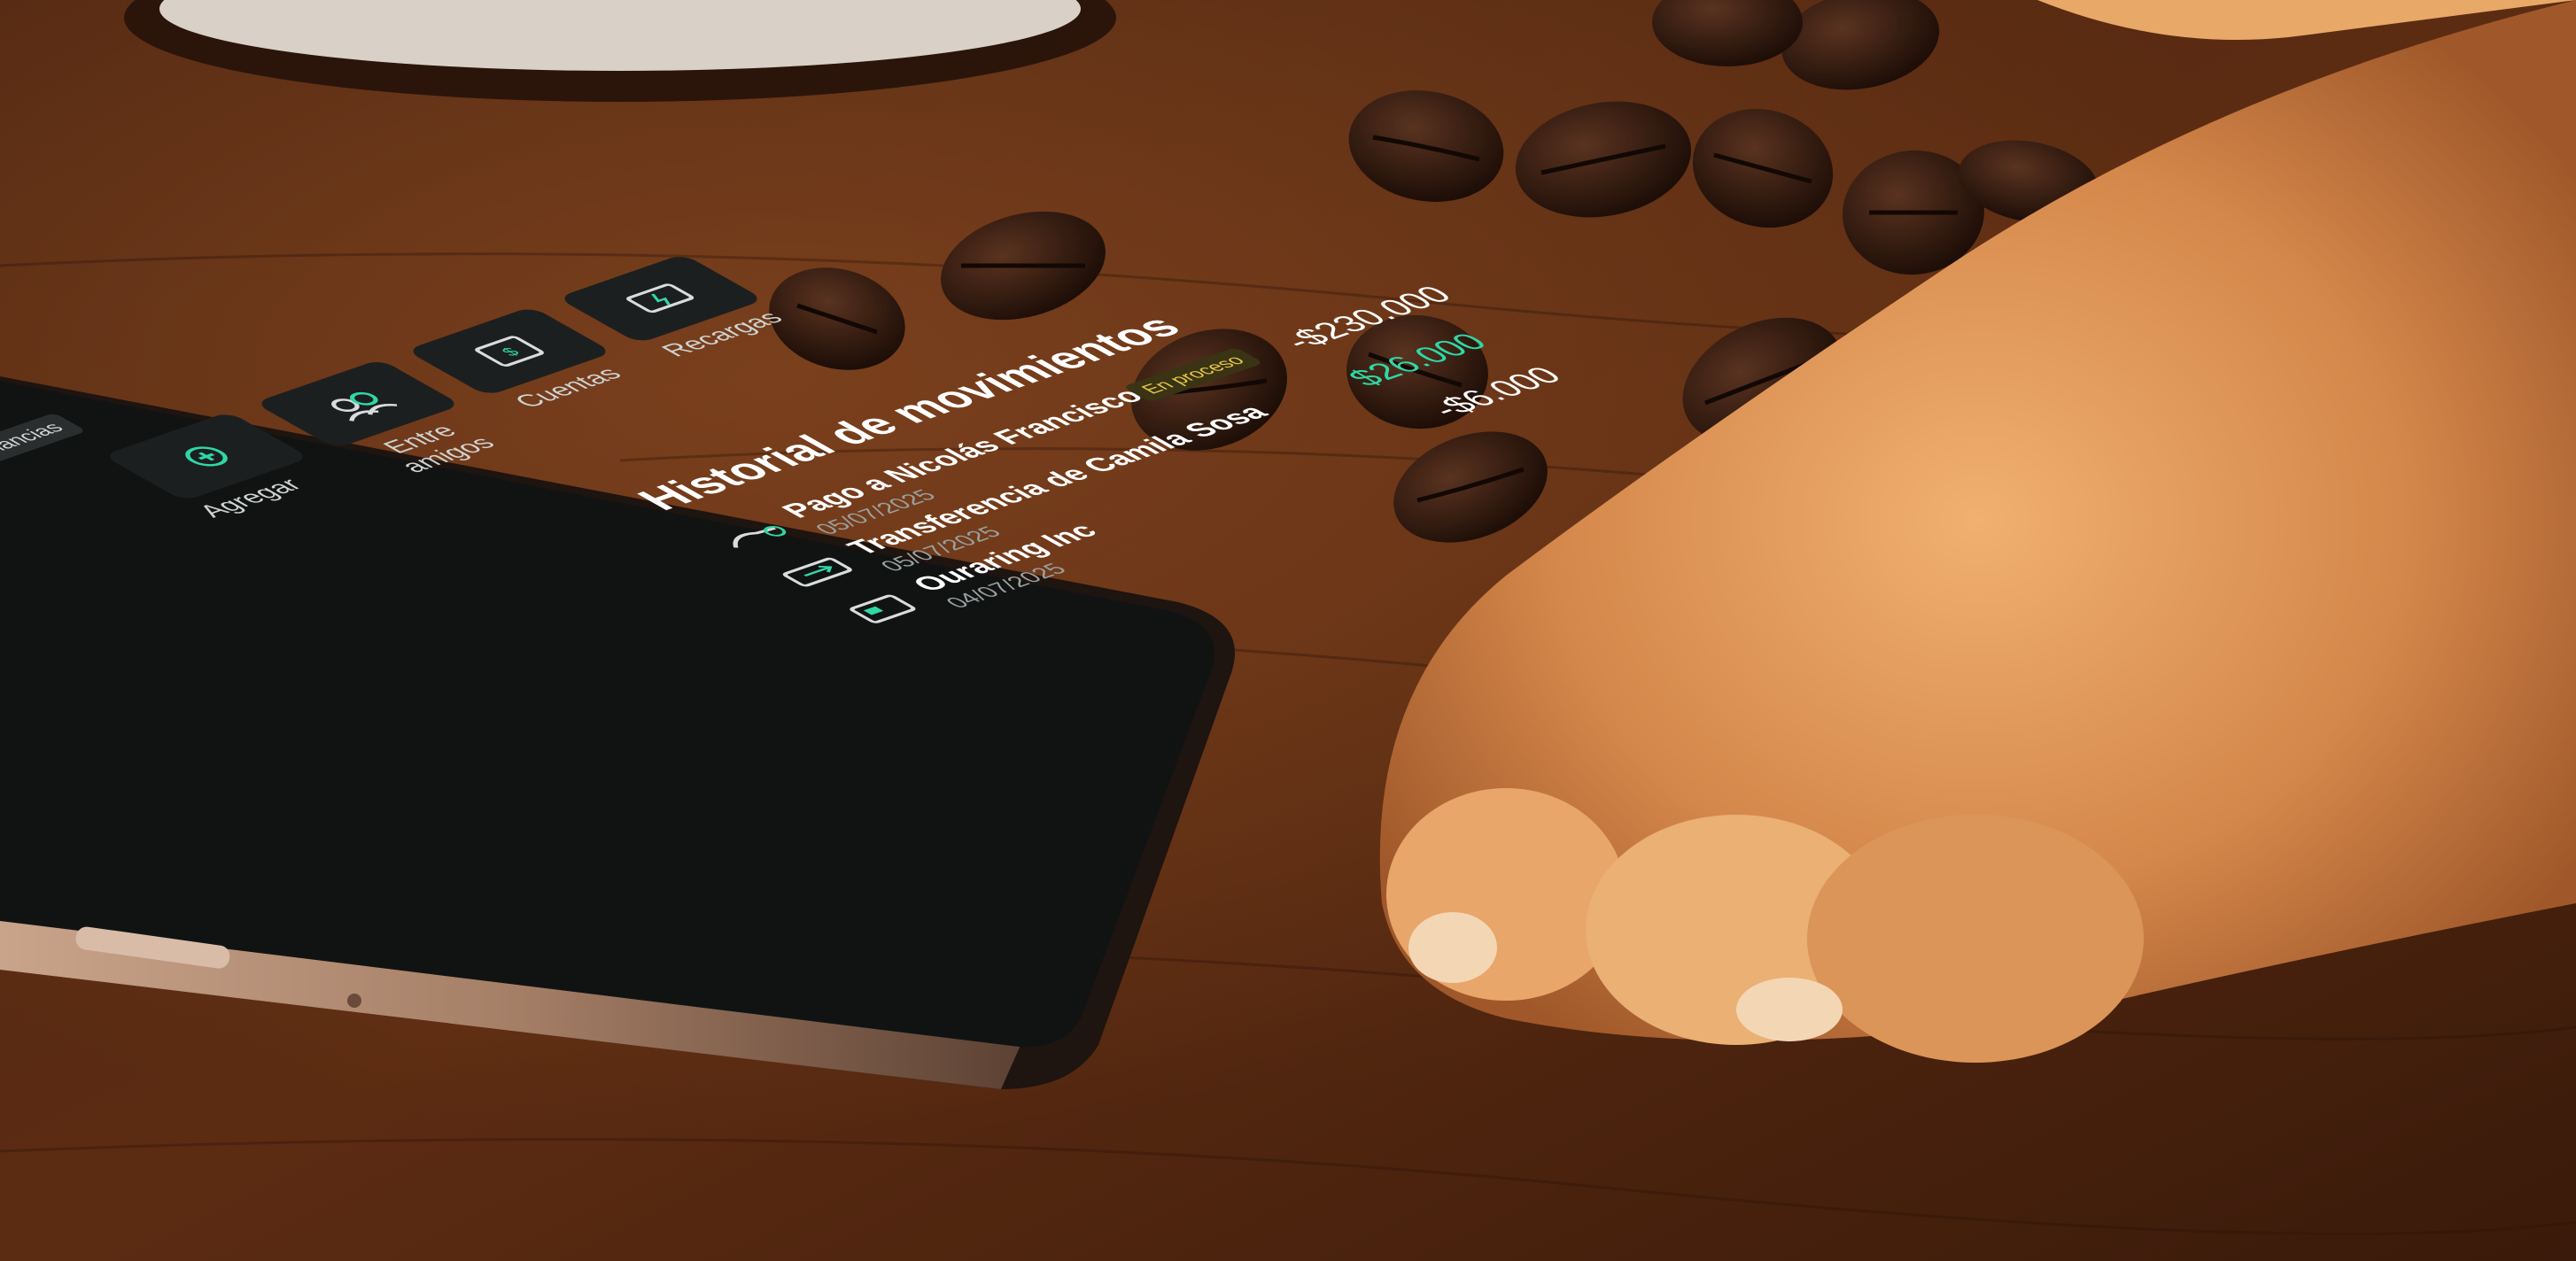  I want to click on payment-icon, so click(760, 536).